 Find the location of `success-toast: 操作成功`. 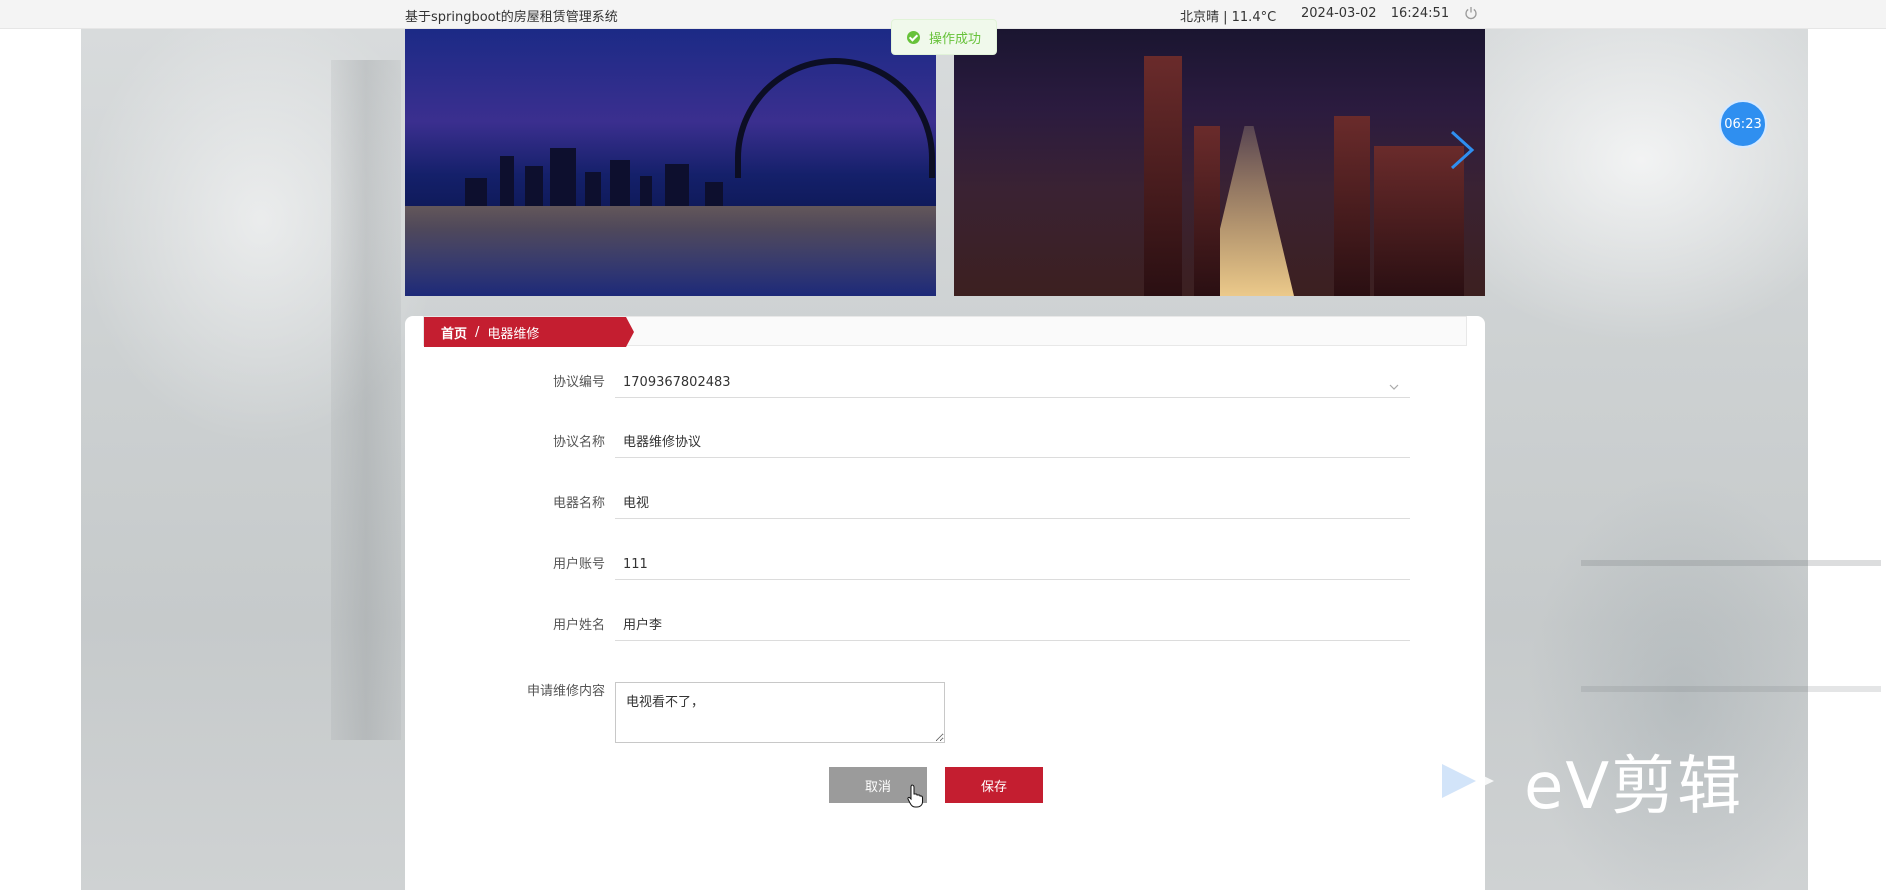

success-toast: 操作成功 is located at coordinates (944, 37).